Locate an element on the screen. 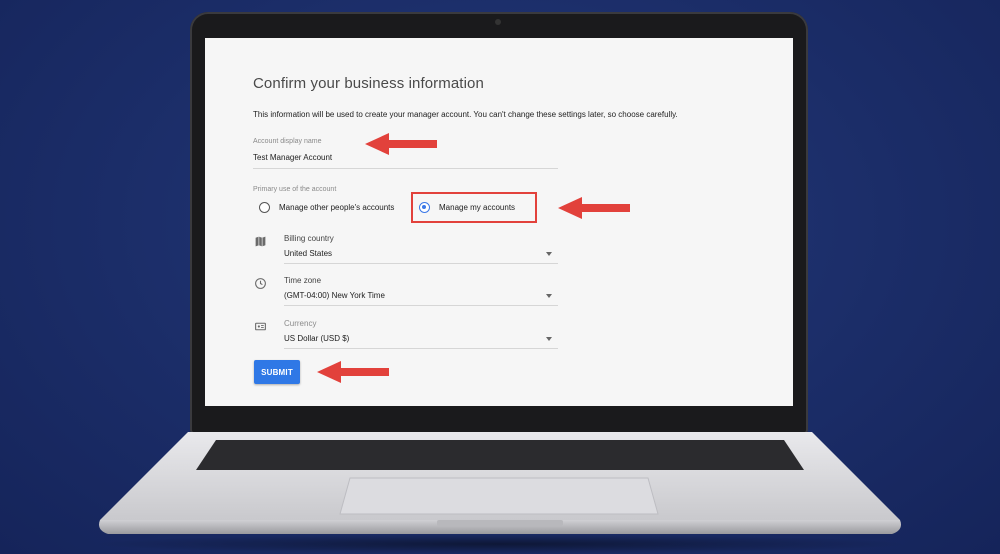  annotation-arrow-name is located at coordinates (401, 144).